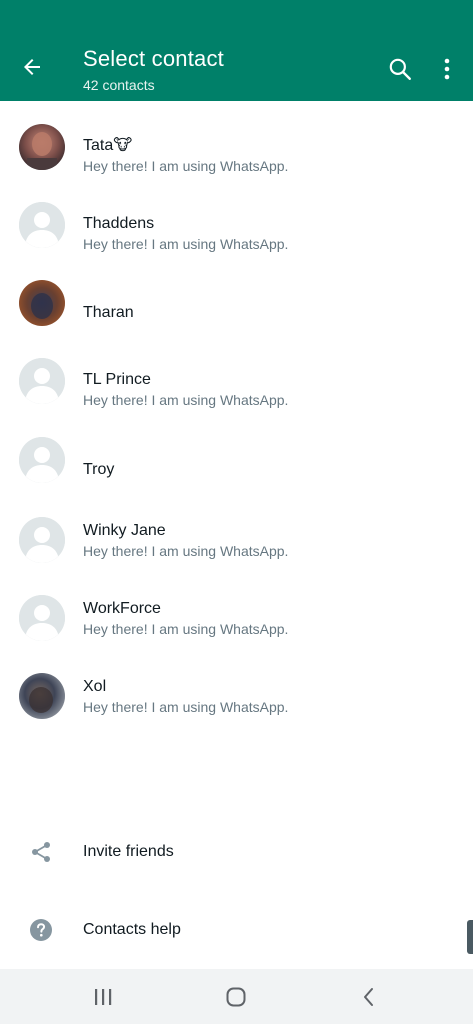 Image resolution: width=473 pixels, height=1024 pixels. I want to click on contact-name: Tata🐮, so click(108, 145).